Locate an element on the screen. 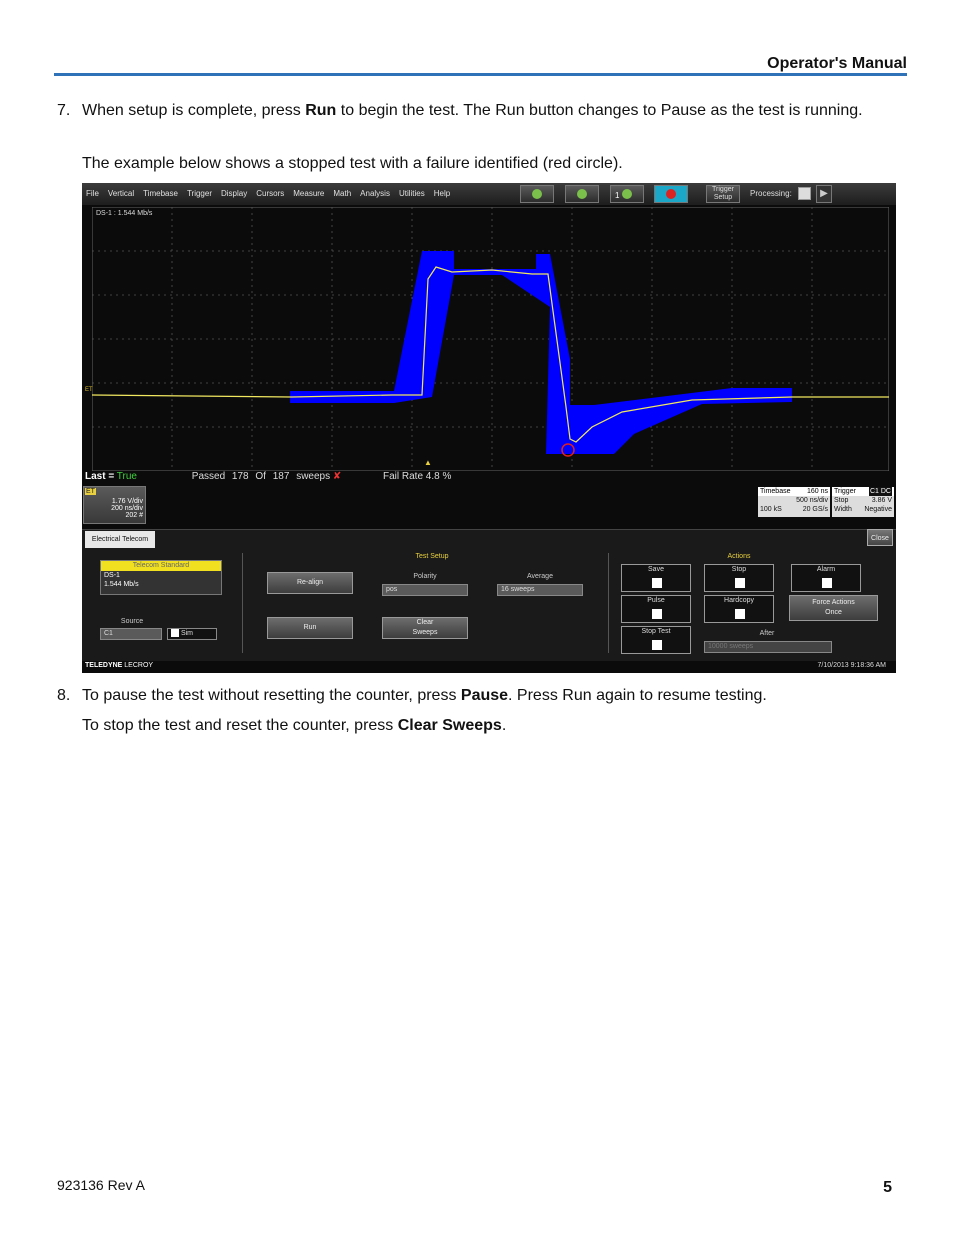  alarm-checkbox is located at coordinates (827, 583).